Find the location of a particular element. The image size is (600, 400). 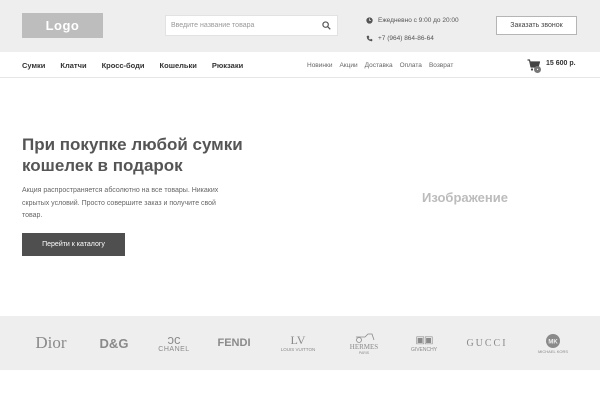

hours-row: Ежедневно с 9:00 до 20:00 is located at coordinates (426, 20).